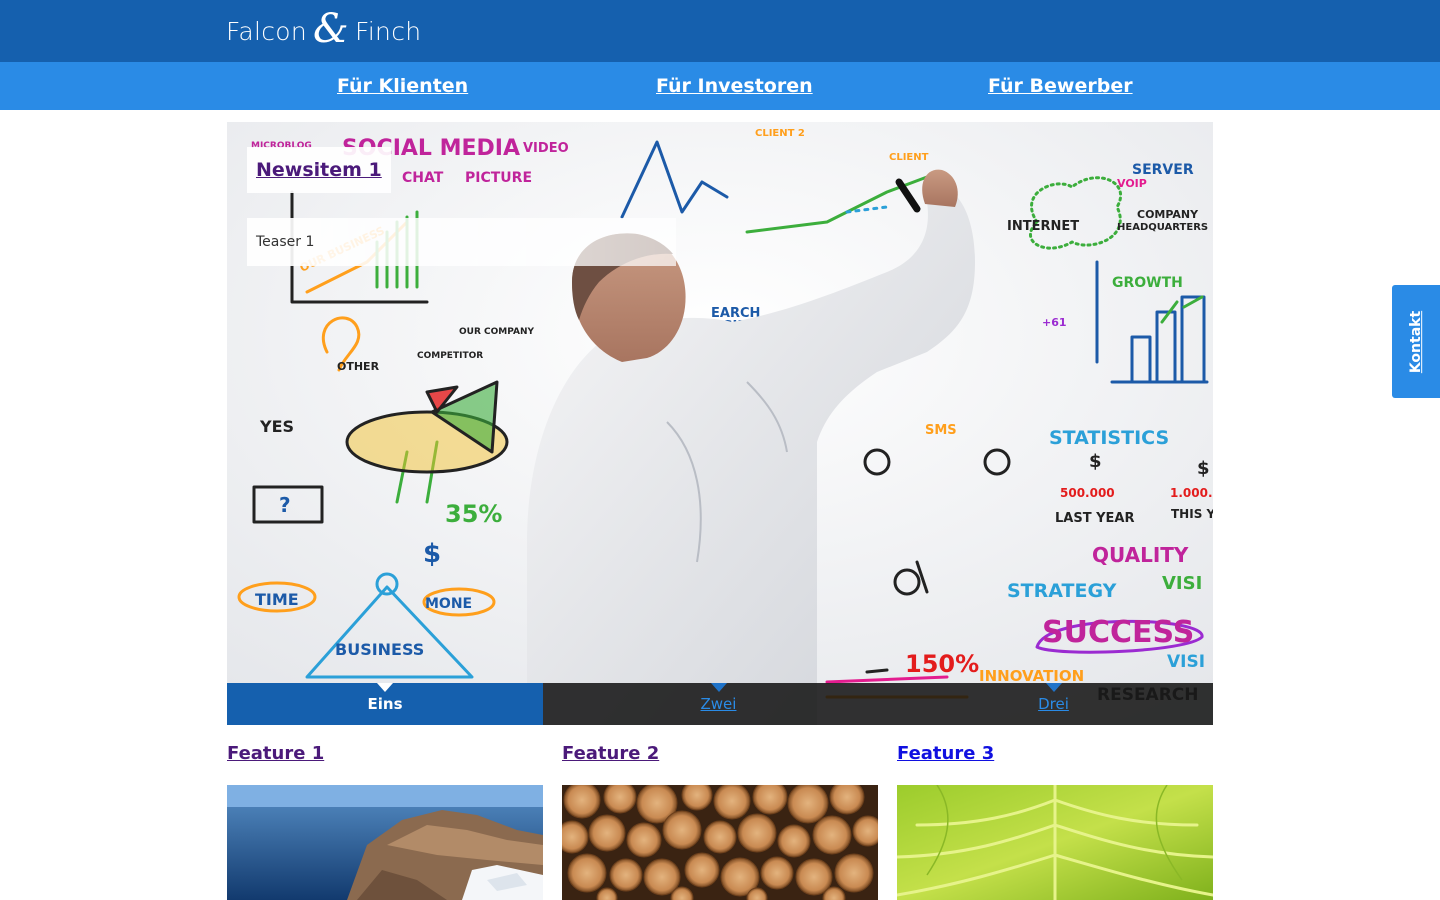 This screenshot has height=900, width=1440. I want to click on newsitem-link: Newsitem 1, so click(319, 170).